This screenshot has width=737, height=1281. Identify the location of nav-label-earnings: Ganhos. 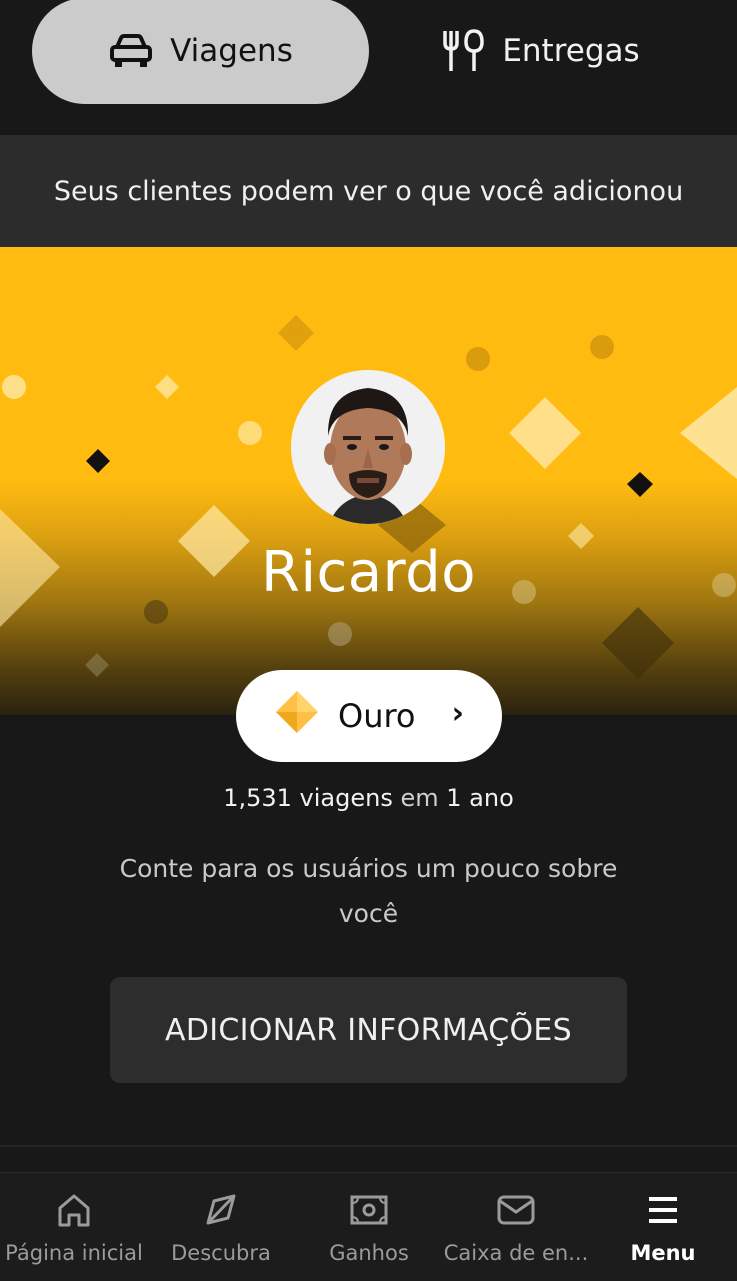
(369, 1253).